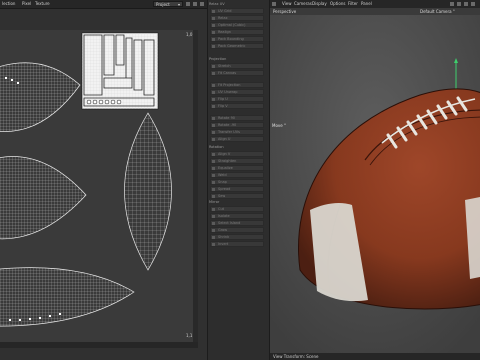 Image resolution: width=480 pixels, height=360 pixels. Describe the element at coordinates (42, 3) in the screenshot. I see `menu-texture: Texture` at that location.